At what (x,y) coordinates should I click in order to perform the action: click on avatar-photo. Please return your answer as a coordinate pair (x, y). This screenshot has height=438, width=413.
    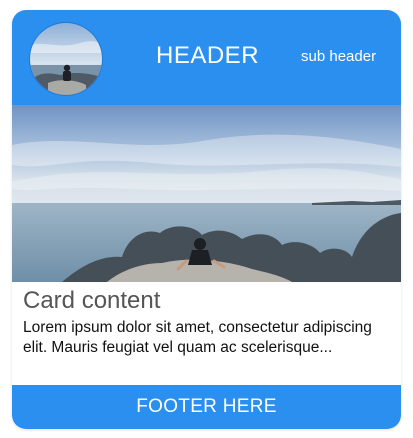
    Looking at the image, I should click on (66, 59).